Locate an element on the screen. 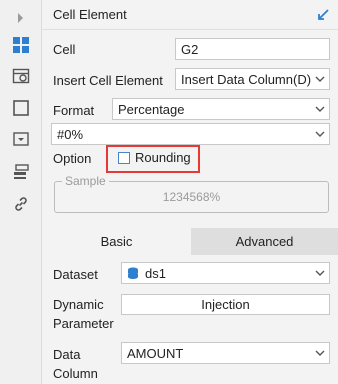 The width and height of the screenshot is (338, 384). panel-title: Cell Element is located at coordinates (90, 14).